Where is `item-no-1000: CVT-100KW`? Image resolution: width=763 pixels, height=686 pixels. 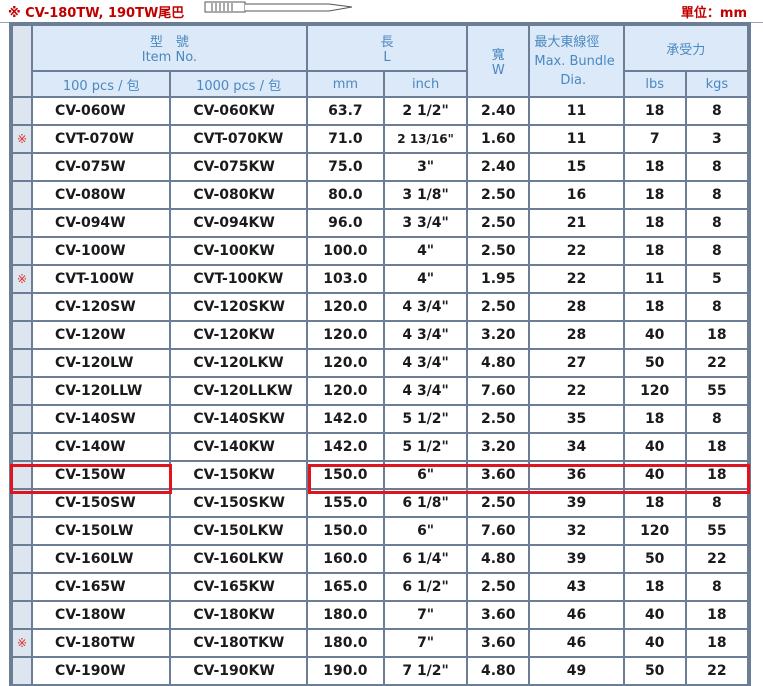 item-no-1000: CVT-100KW is located at coordinates (238, 279).